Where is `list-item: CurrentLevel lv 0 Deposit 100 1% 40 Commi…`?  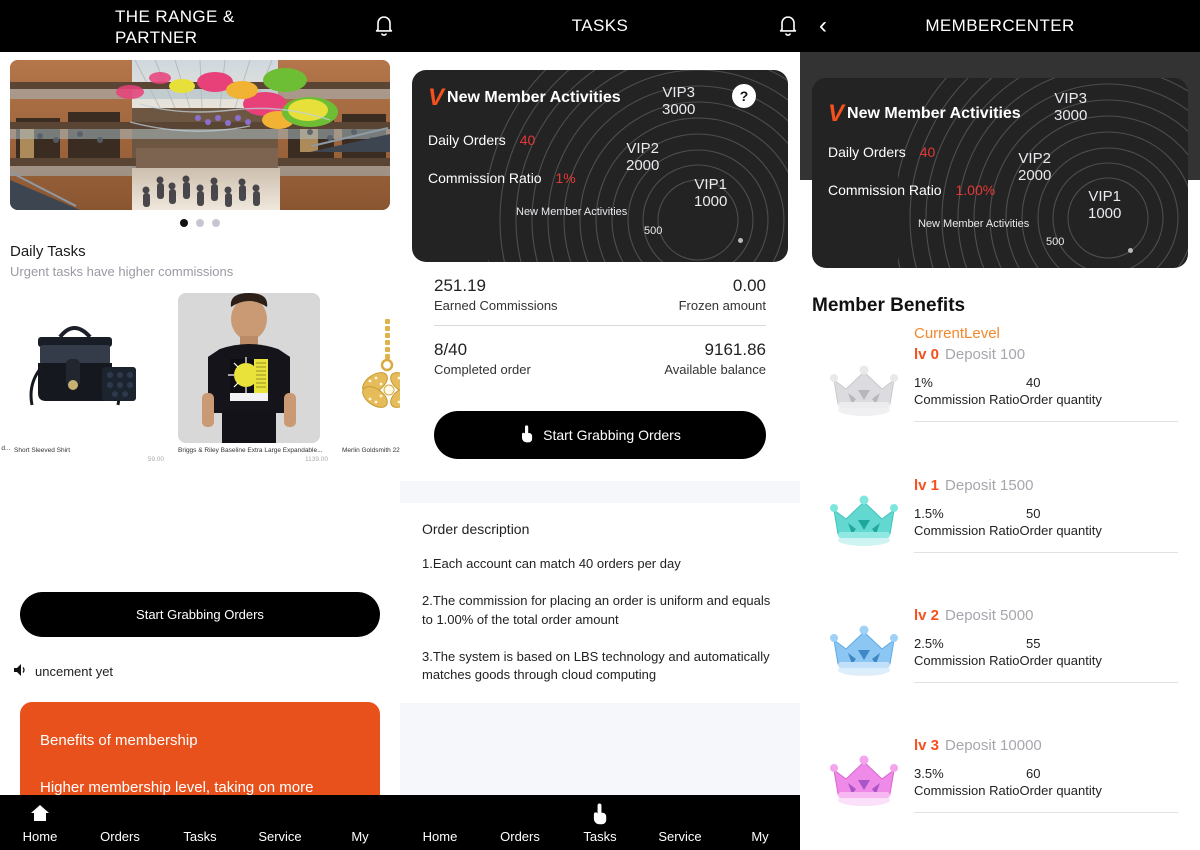 list-item: CurrentLevel lv 0 Deposit 100 1% 40 Commi… is located at coordinates (1000, 390).